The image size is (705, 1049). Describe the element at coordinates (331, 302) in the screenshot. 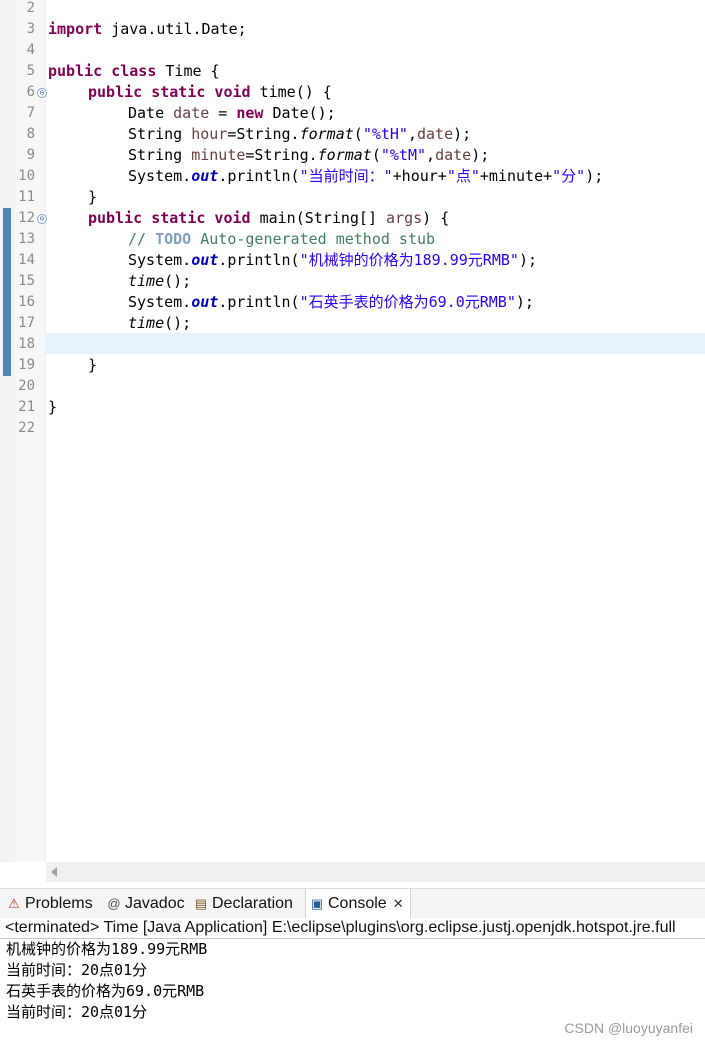

I see `code-line-16: System.out.println("石英手表的价格为69.0元RMB");` at that location.